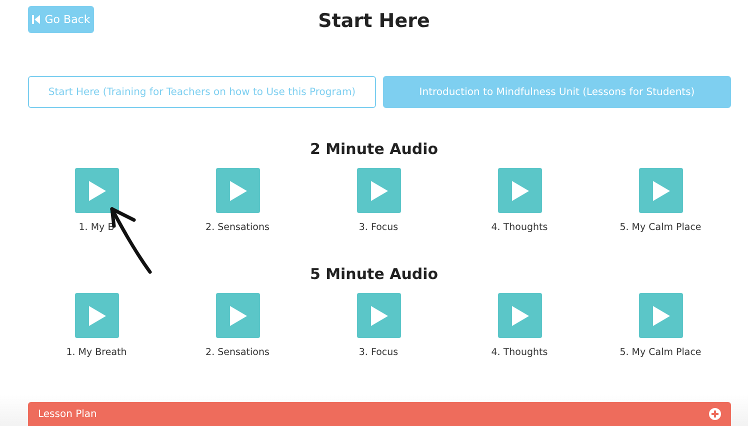 The height and width of the screenshot is (426, 748). I want to click on lesson-plan-bar: Lesson Plan, so click(379, 414).